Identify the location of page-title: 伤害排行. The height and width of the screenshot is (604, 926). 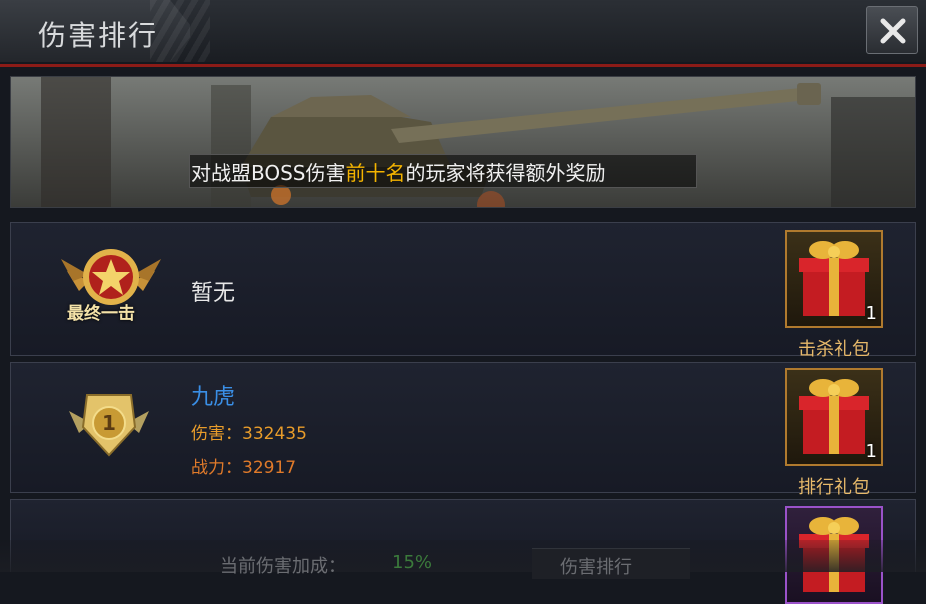
(98, 35).